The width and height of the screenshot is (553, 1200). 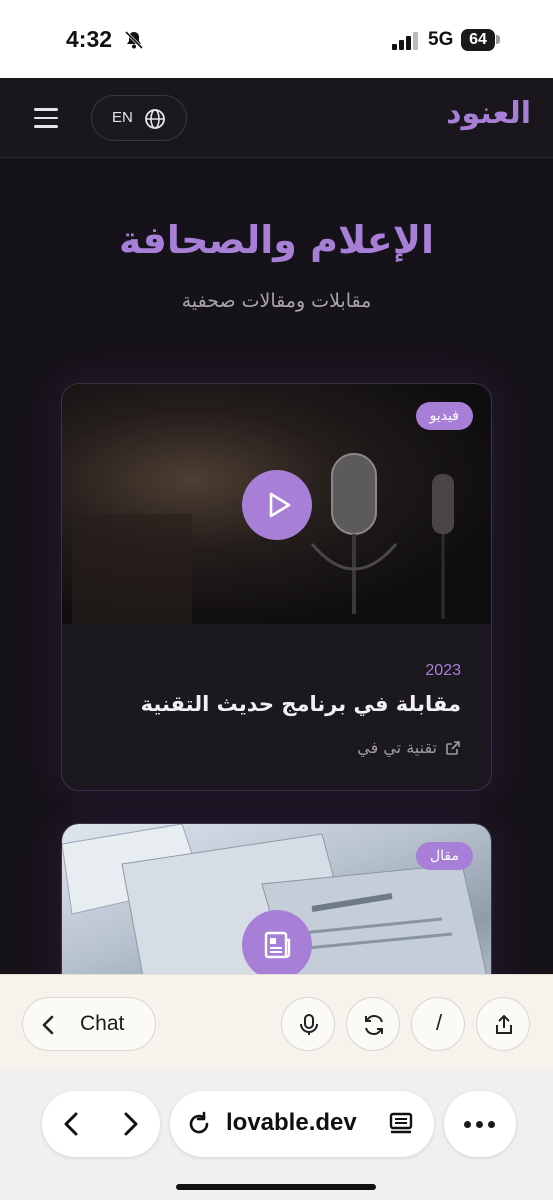 I want to click on share-icon, so click(x=504, y=1024).